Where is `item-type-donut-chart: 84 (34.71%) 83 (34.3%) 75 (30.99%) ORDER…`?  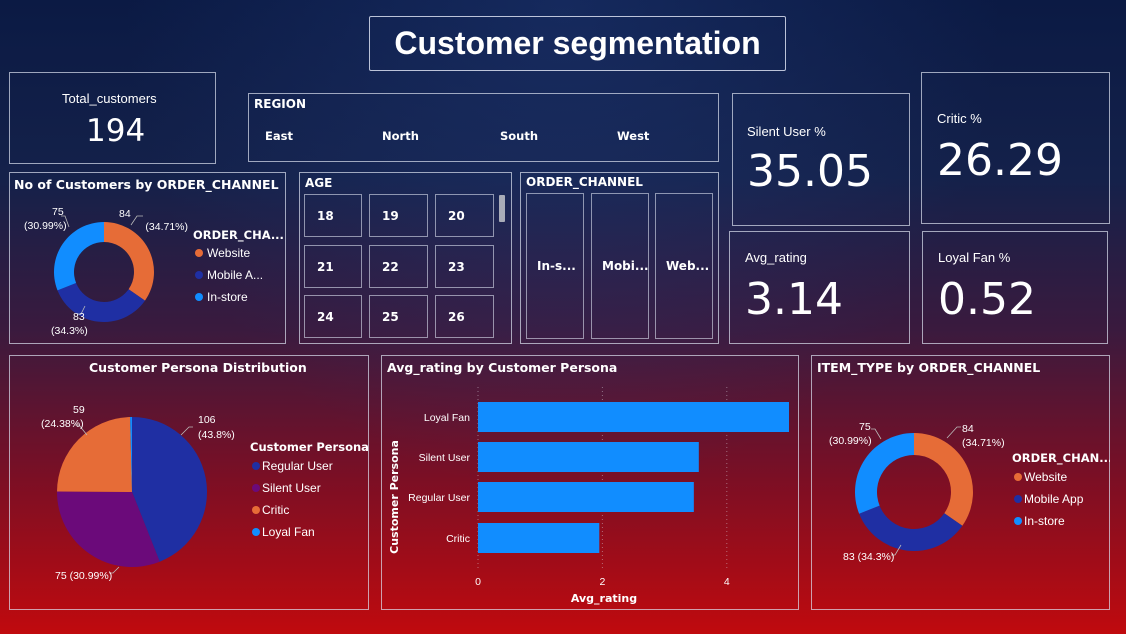 item-type-donut-chart: 84 (34.71%) 83 (34.3%) 75 (30.99%) ORDER… is located at coordinates (969, 492).